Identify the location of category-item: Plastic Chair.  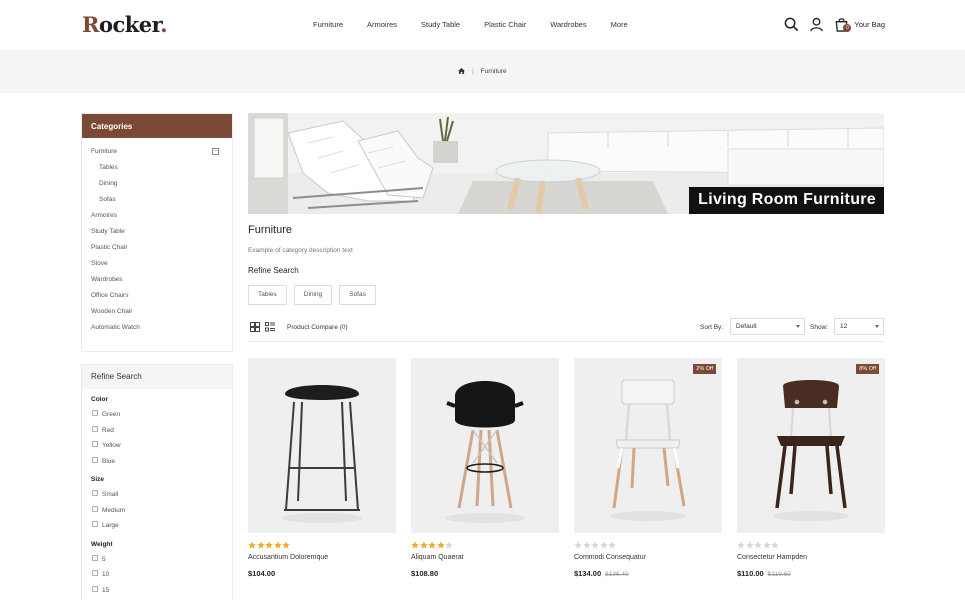
(157, 248).